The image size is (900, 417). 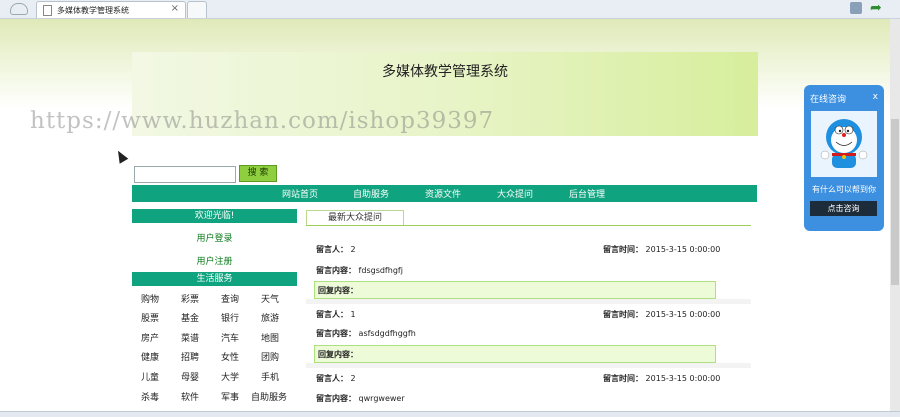 I want to click on message-content-row: 留言内容： fdsgsdfhgfj, so click(x=359, y=270).